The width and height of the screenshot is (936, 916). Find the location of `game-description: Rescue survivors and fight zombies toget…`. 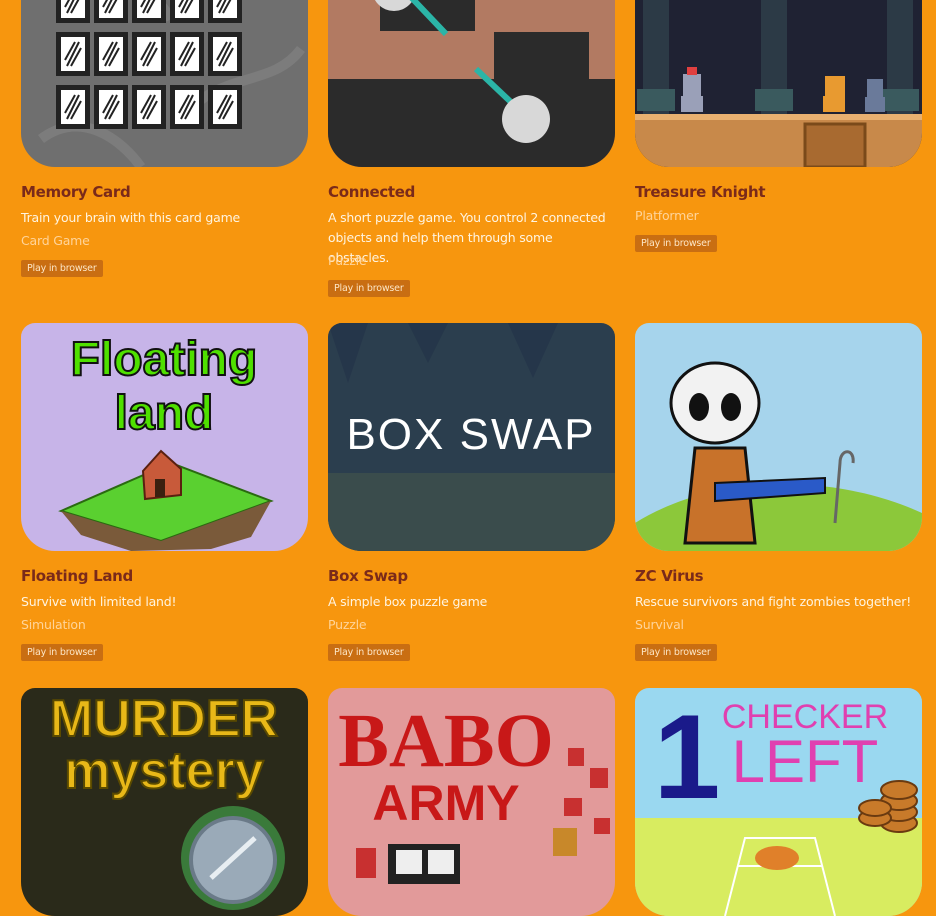

game-description: Rescue survivors and fight zombies toget… is located at coordinates (773, 601).